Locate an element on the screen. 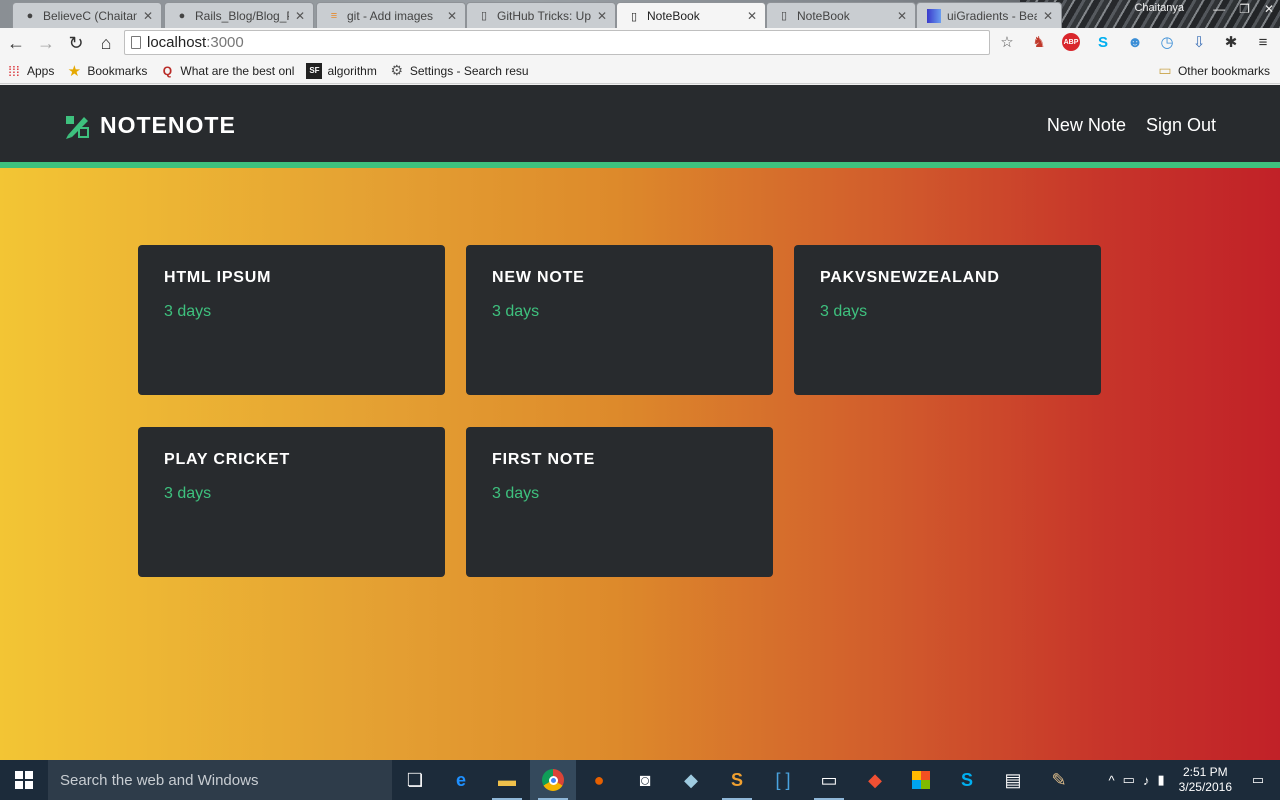  sublime-text-icon: S is located at coordinates (737, 780).